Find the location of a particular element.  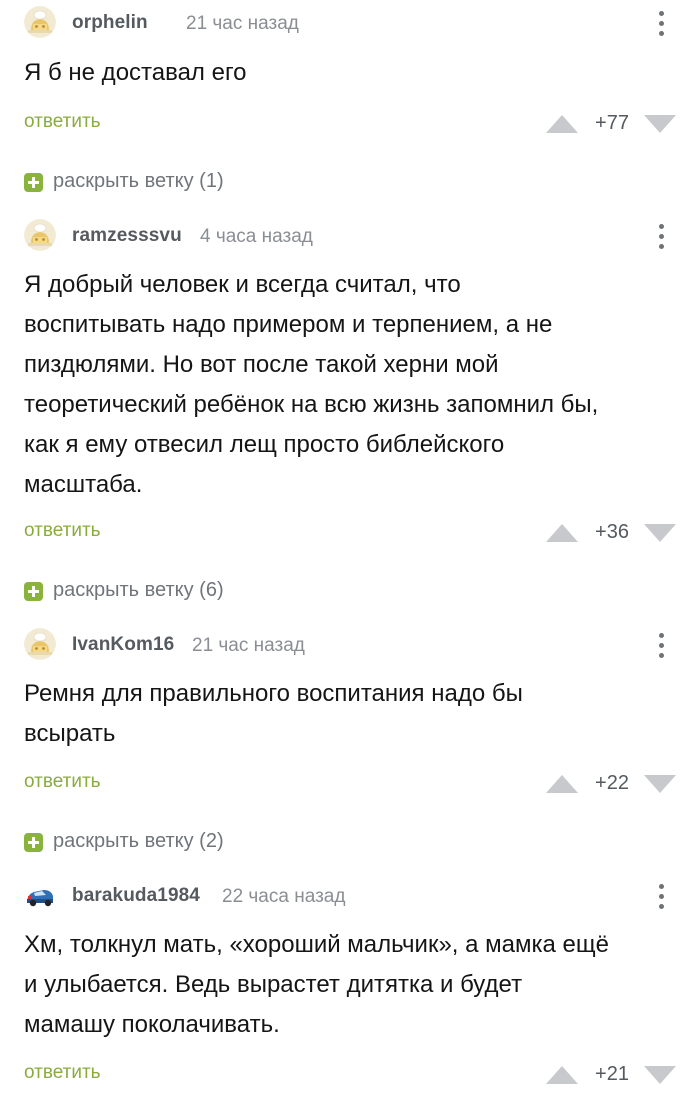

comment-header: IvanKom16 21 час назад is located at coordinates (350, 645).